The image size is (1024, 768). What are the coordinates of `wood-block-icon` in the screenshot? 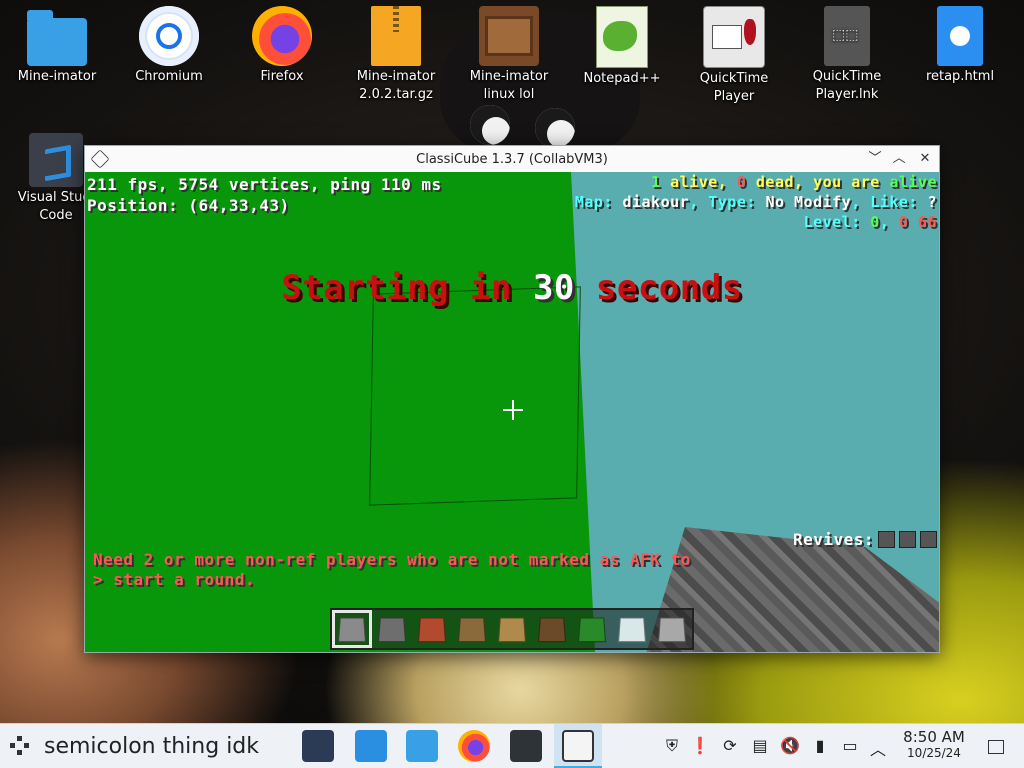 It's located at (472, 630).